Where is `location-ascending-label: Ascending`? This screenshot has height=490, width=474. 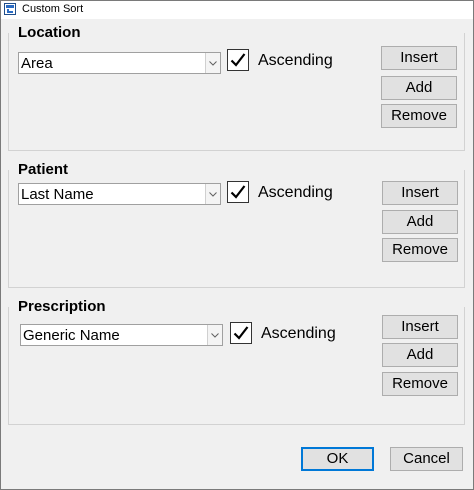
location-ascending-label: Ascending is located at coordinates (295, 60).